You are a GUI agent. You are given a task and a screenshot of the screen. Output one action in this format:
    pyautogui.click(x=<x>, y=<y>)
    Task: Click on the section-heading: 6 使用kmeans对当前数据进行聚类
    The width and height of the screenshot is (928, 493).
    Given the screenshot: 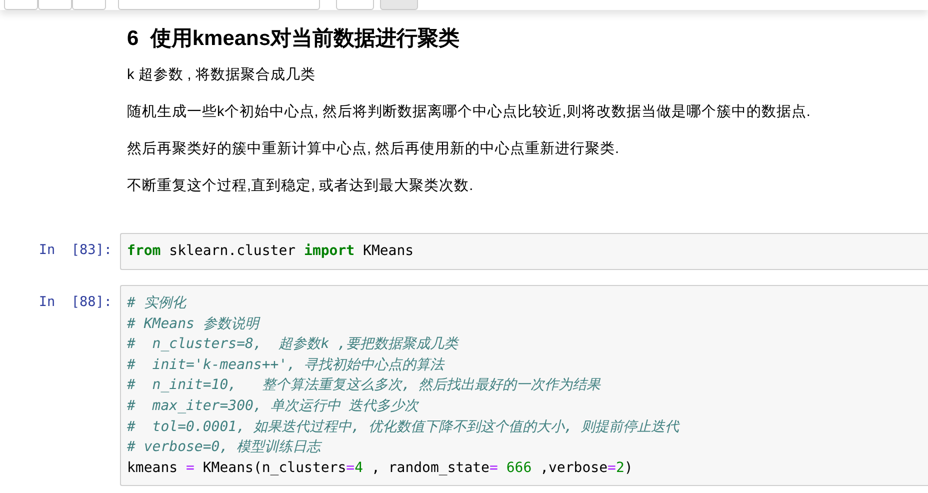 What is the action you would take?
    pyautogui.click(x=294, y=39)
    